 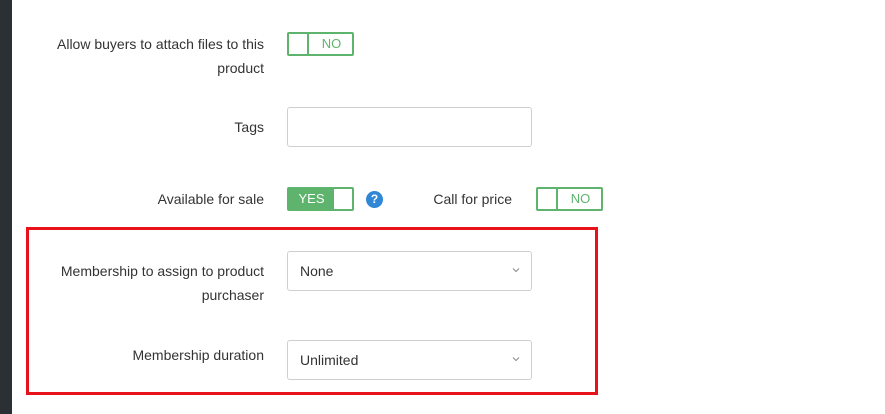 I want to click on available-for-sale-toggle: YES, so click(x=320, y=199).